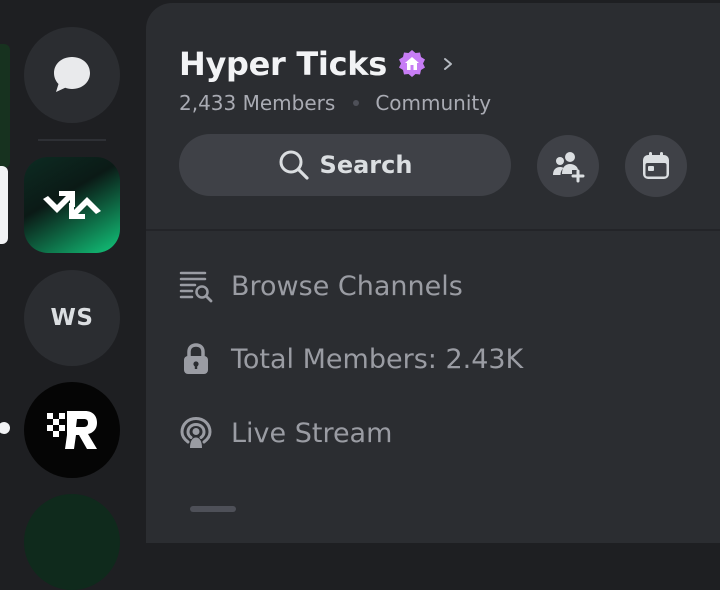 Image resolution: width=720 pixels, height=590 pixels. What do you see at coordinates (283, 64) in the screenshot?
I see `server-name: Hyper Ticks` at bounding box center [283, 64].